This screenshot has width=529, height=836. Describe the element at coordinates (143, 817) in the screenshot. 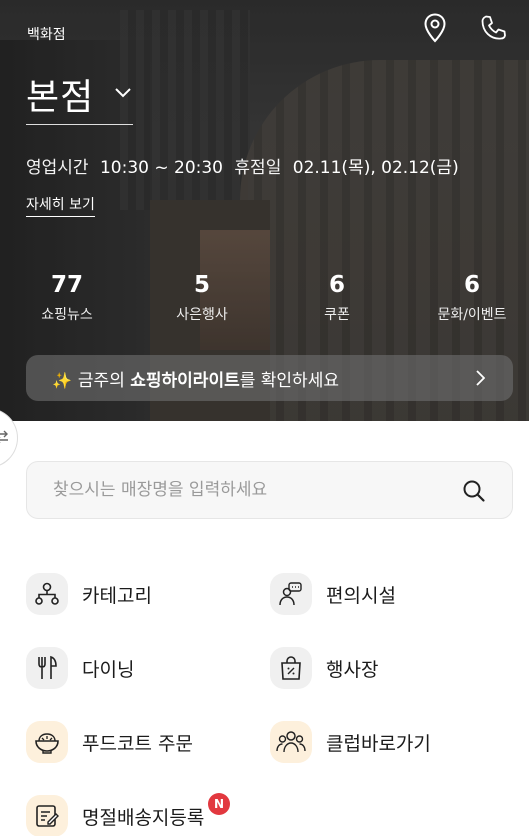

I see `menu-label: 명절배송지등록` at that location.